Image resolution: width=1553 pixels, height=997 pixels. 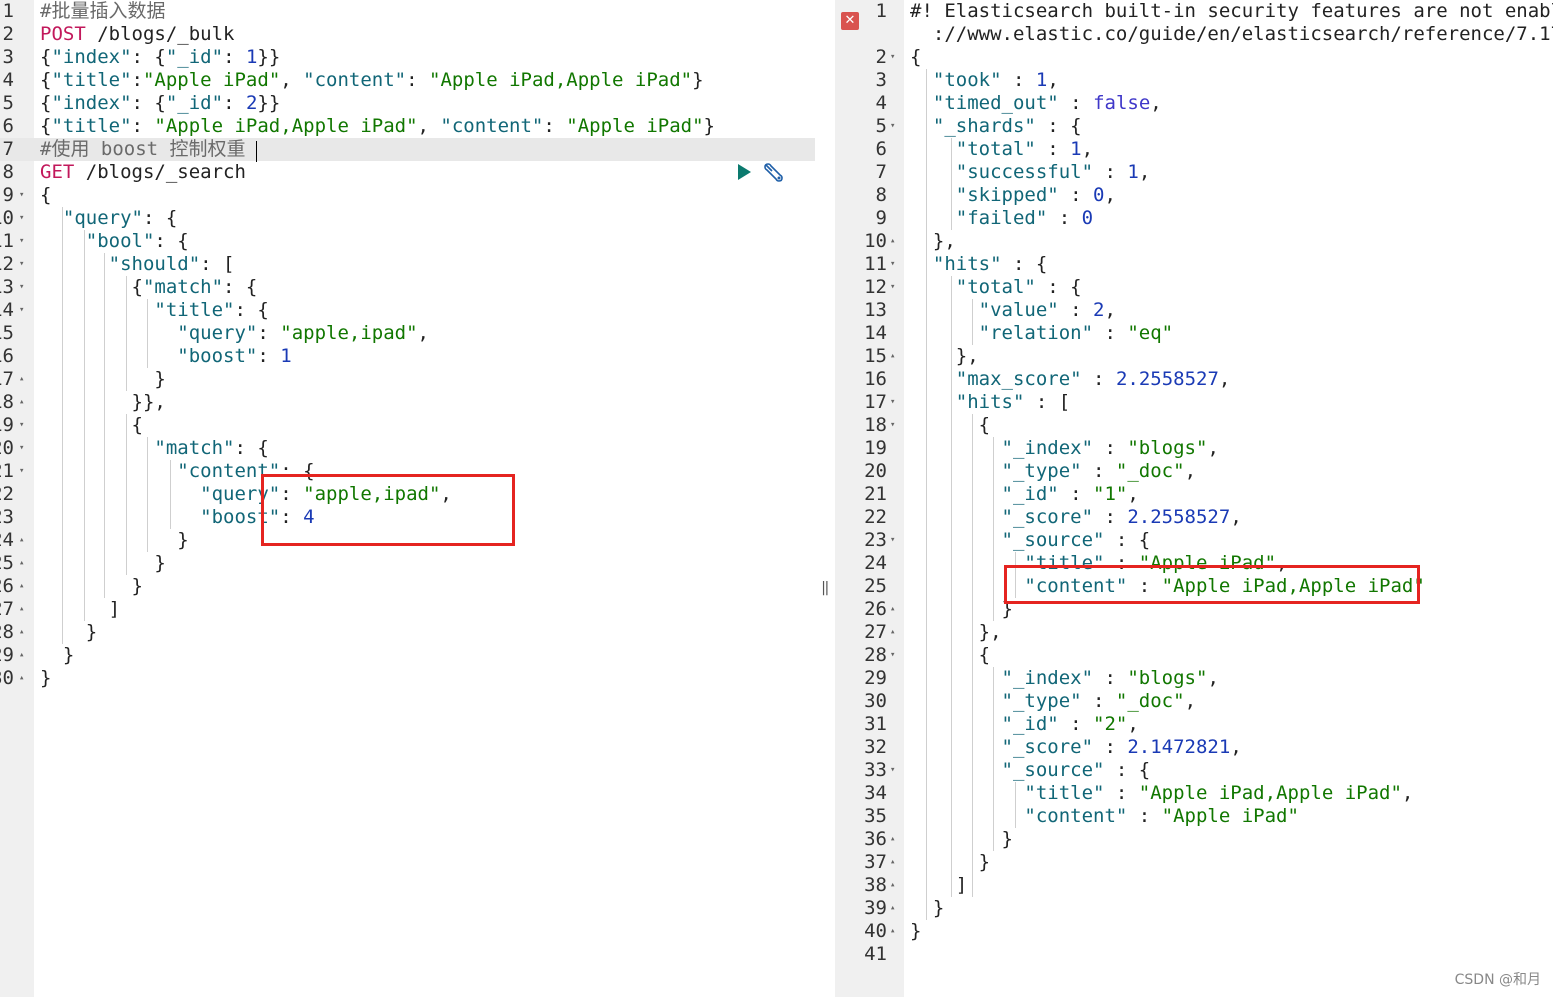 What do you see at coordinates (103, 402) in the screenshot?
I see `code-text: }},` at bounding box center [103, 402].